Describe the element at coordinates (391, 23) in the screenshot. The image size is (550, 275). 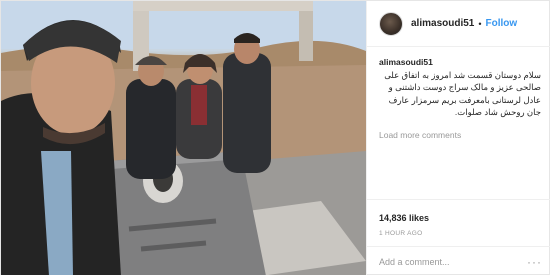
I see `profile-avatar` at that location.